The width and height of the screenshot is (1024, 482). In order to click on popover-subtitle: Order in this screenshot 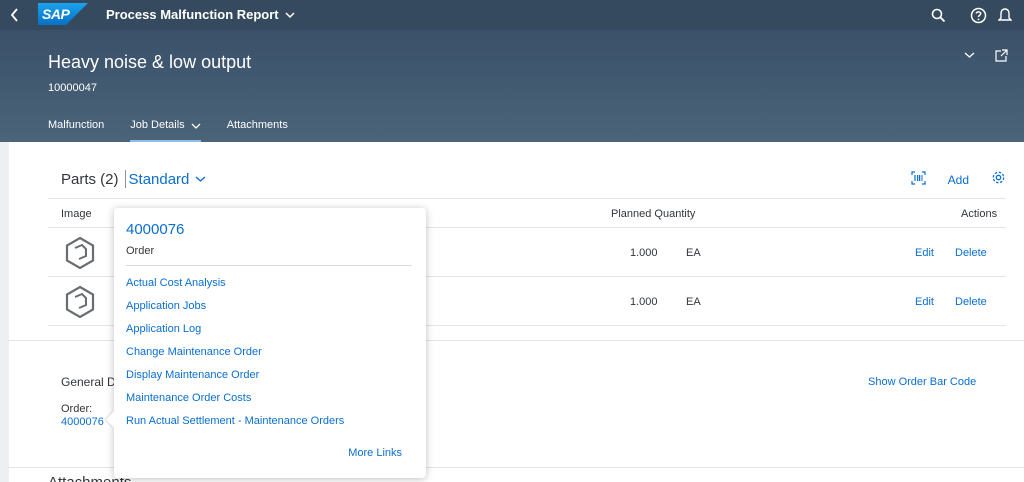, I will do `click(140, 251)`.